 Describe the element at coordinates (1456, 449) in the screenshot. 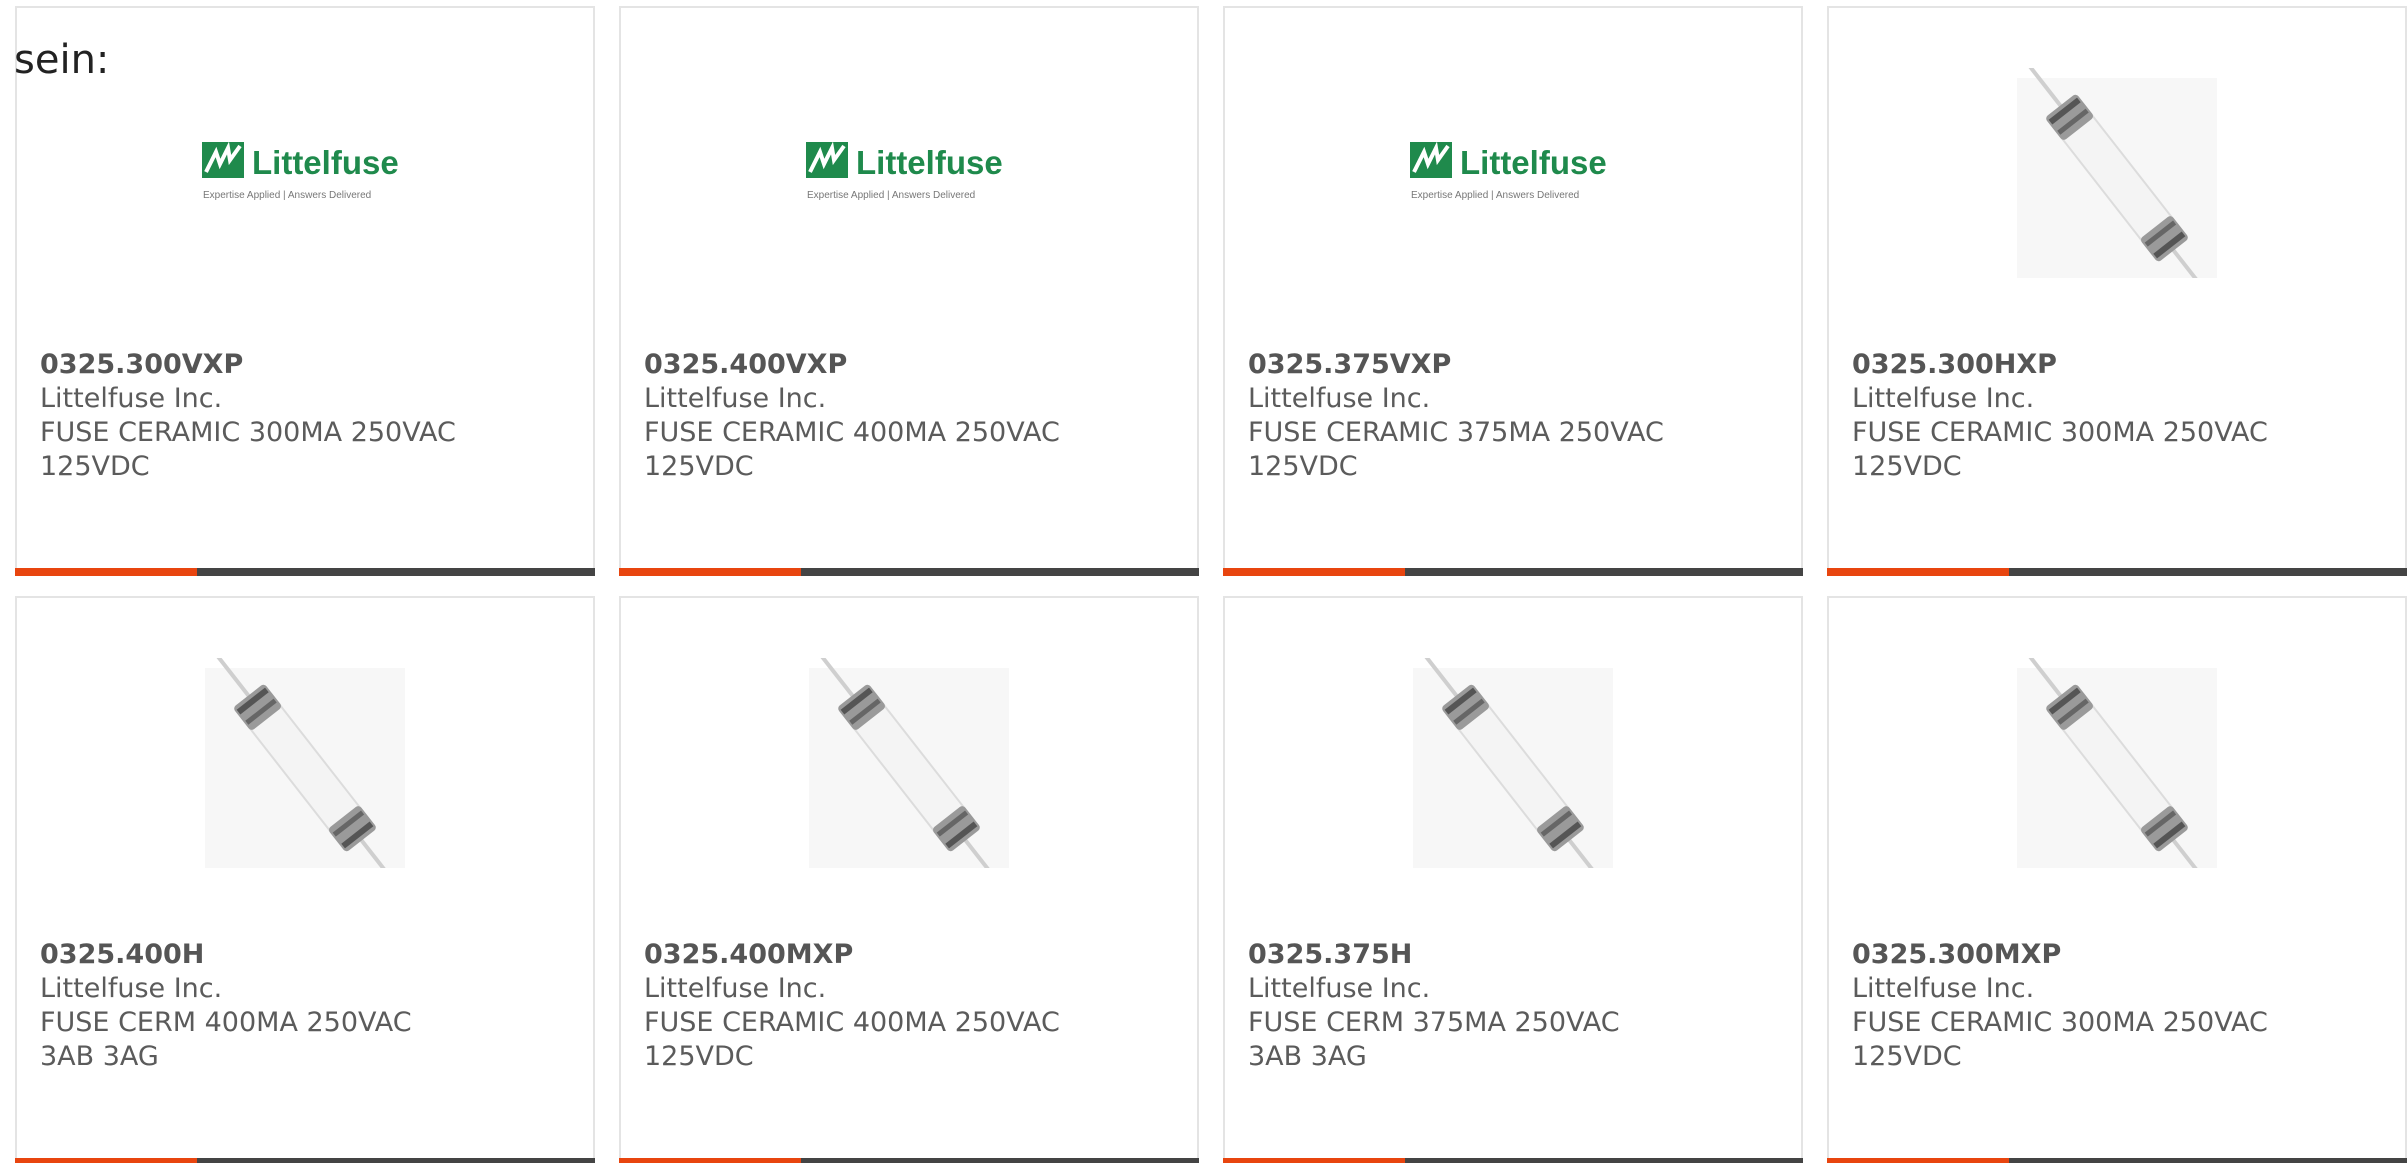

I see `description: FUSE CERAMIC 375MA 250VAC 125VDC` at that location.